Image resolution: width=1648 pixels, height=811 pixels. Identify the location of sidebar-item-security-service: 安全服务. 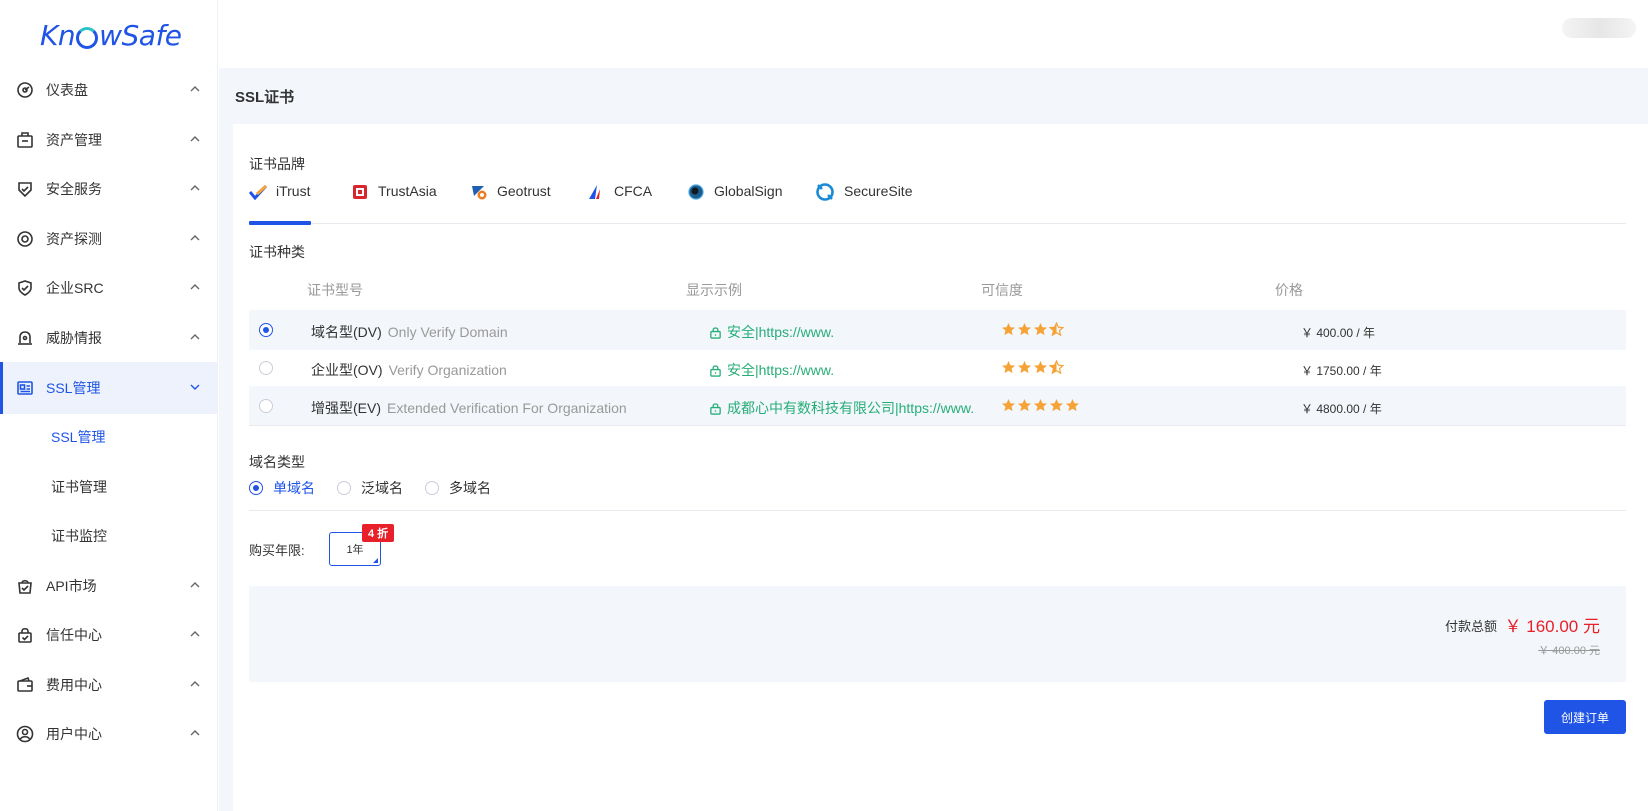
(109, 189).